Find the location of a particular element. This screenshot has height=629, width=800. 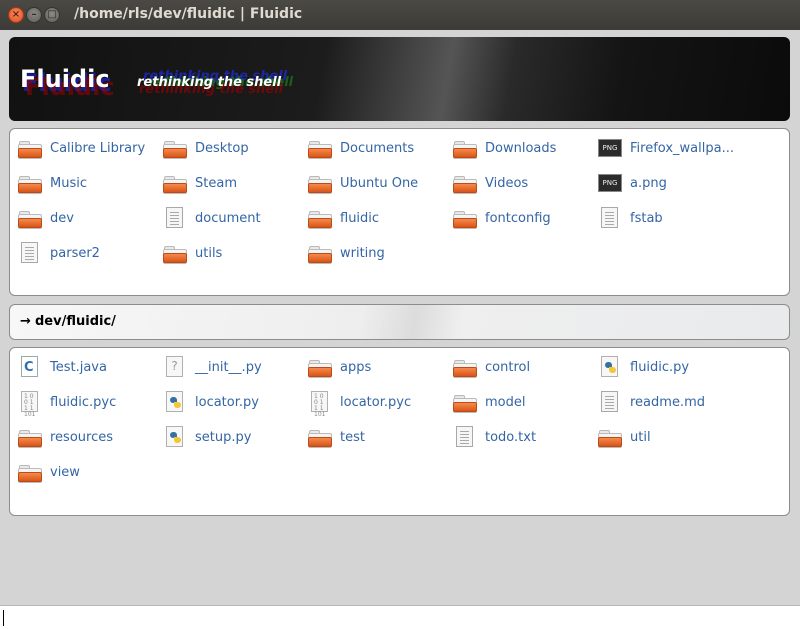

path-arrow-icon: → is located at coordinates (25, 321).